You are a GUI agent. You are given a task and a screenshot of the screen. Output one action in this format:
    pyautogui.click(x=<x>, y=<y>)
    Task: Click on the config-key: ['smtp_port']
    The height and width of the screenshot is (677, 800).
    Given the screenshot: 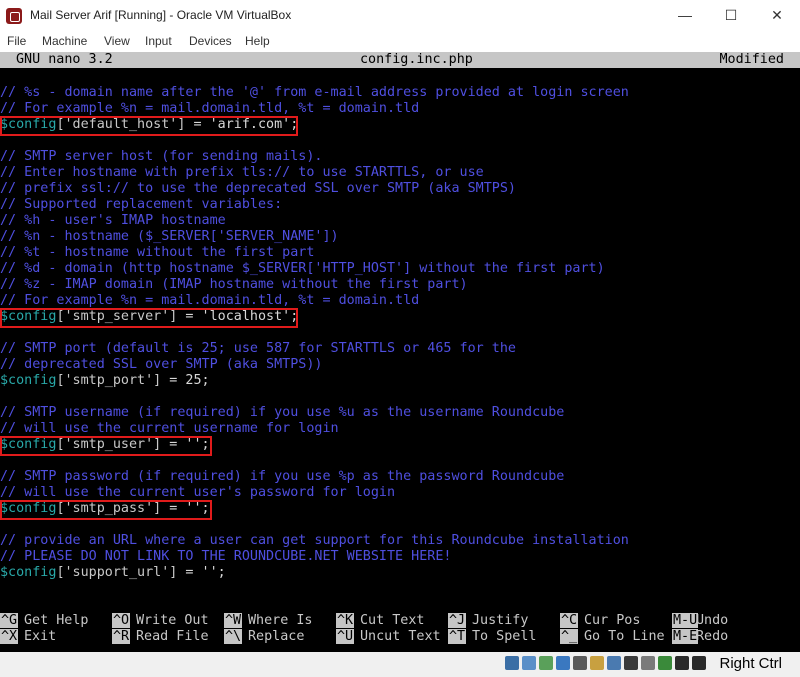 What is the action you would take?
    pyautogui.click(x=109, y=380)
    